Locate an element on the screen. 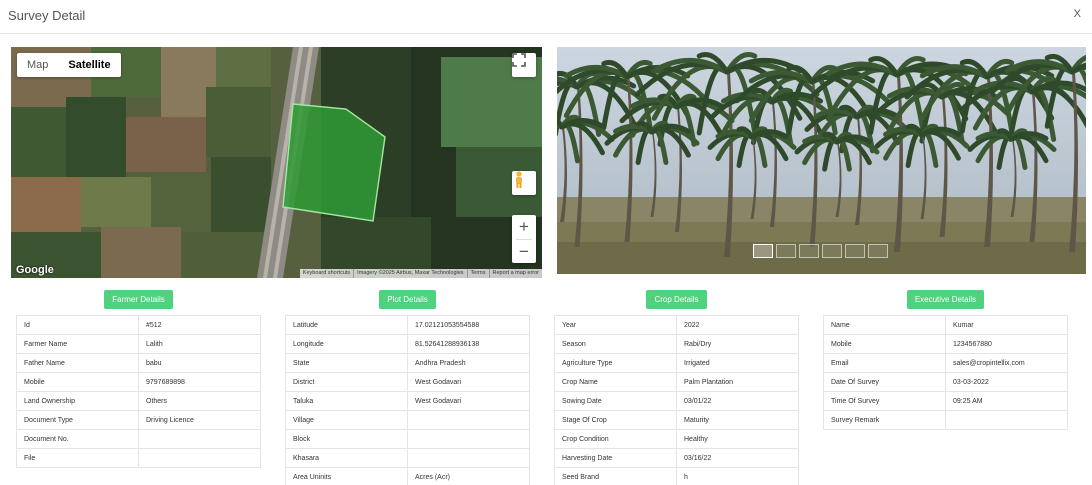  row-label: Crop Name is located at coordinates (615, 382).